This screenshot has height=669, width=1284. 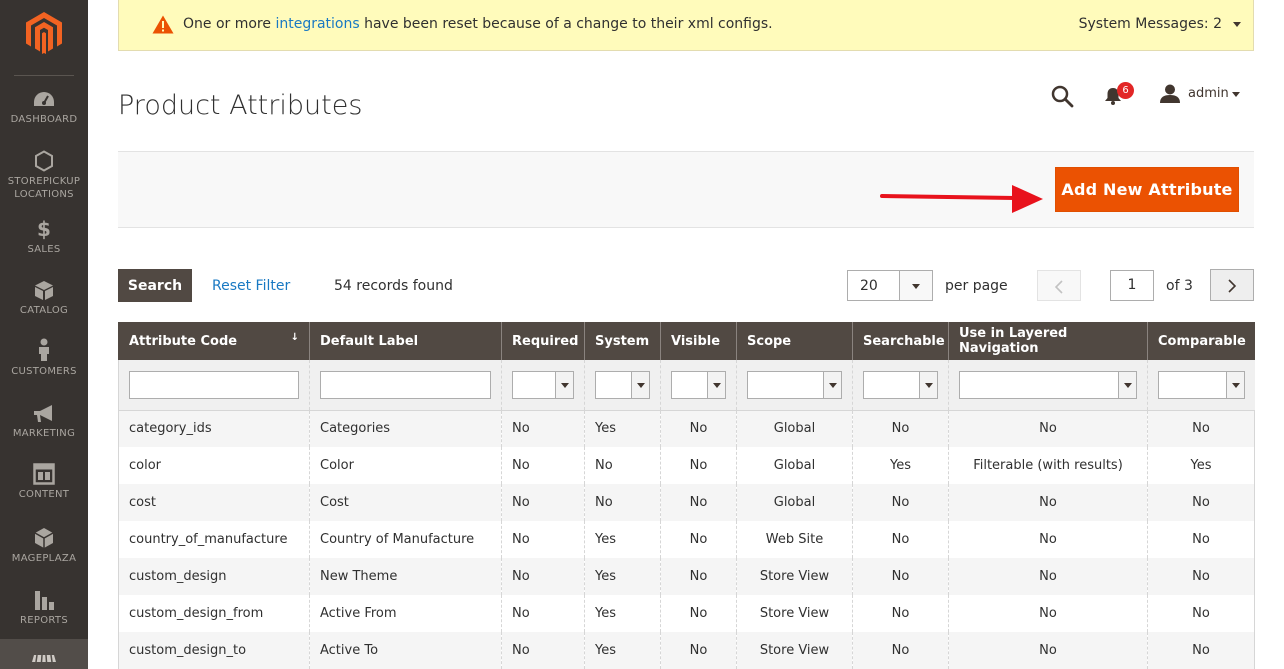 I want to click on column-header-searchable: Searchable, so click(x=900, y=341).